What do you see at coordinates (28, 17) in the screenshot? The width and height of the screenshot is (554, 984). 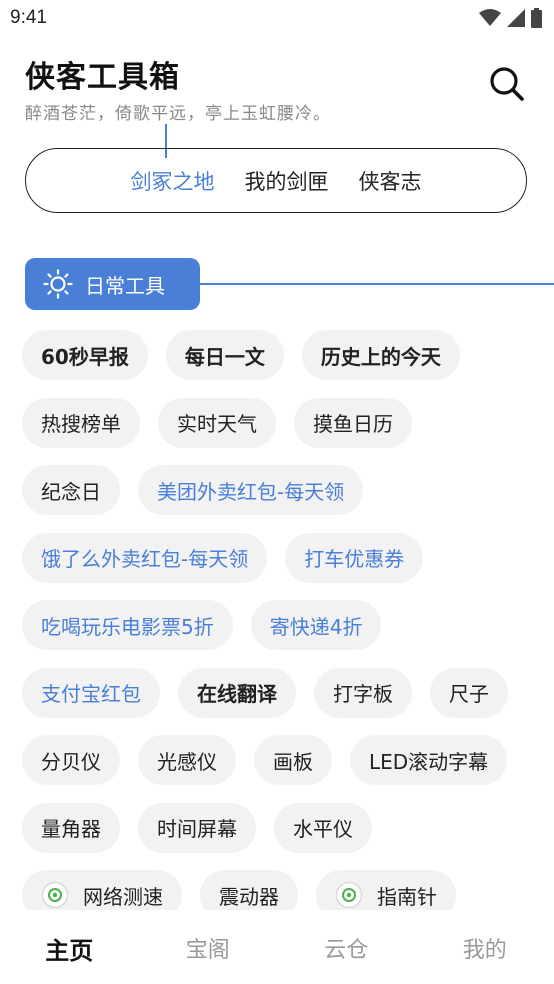 I see `status-time: 9:41` at bounding box center [28, 17].